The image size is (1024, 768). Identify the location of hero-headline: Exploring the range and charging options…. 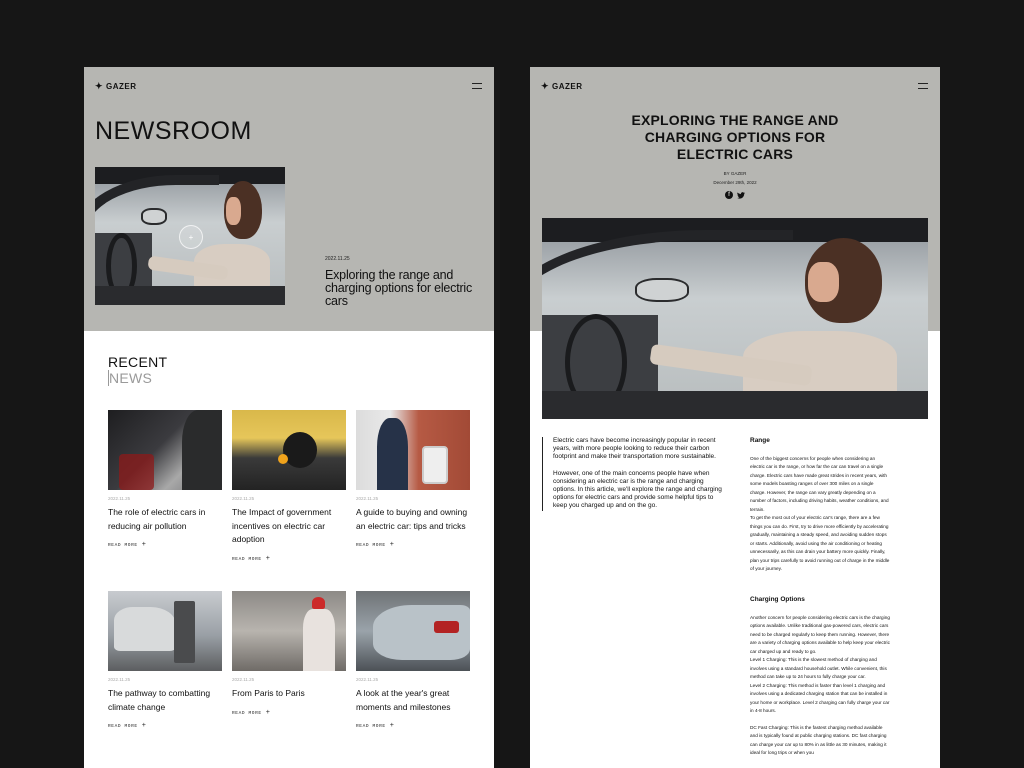
(400, 288).